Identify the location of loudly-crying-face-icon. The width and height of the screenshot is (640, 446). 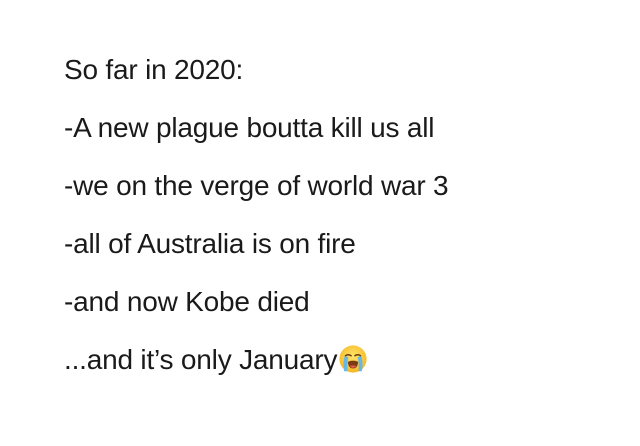
(353, 359).